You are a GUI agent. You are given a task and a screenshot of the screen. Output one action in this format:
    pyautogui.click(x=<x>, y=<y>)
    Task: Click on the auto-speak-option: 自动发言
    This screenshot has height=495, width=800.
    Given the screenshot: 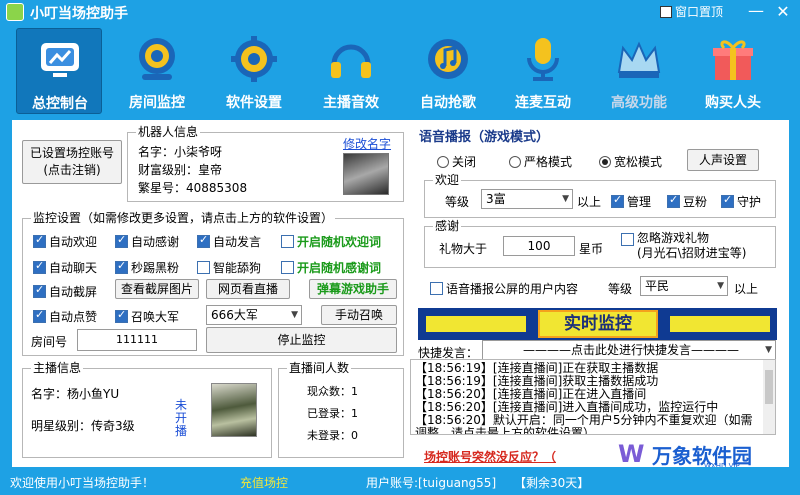 What is the action you would take?
    pyautogui.click(x=229, y=241)
    